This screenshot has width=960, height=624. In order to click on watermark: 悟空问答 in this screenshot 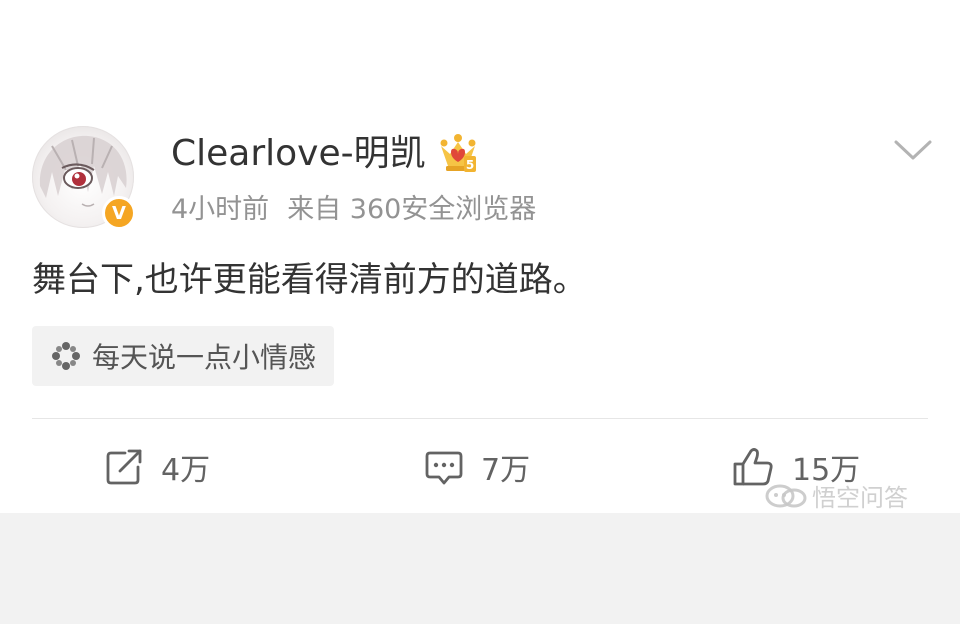, I will do `click(836, 495)`.